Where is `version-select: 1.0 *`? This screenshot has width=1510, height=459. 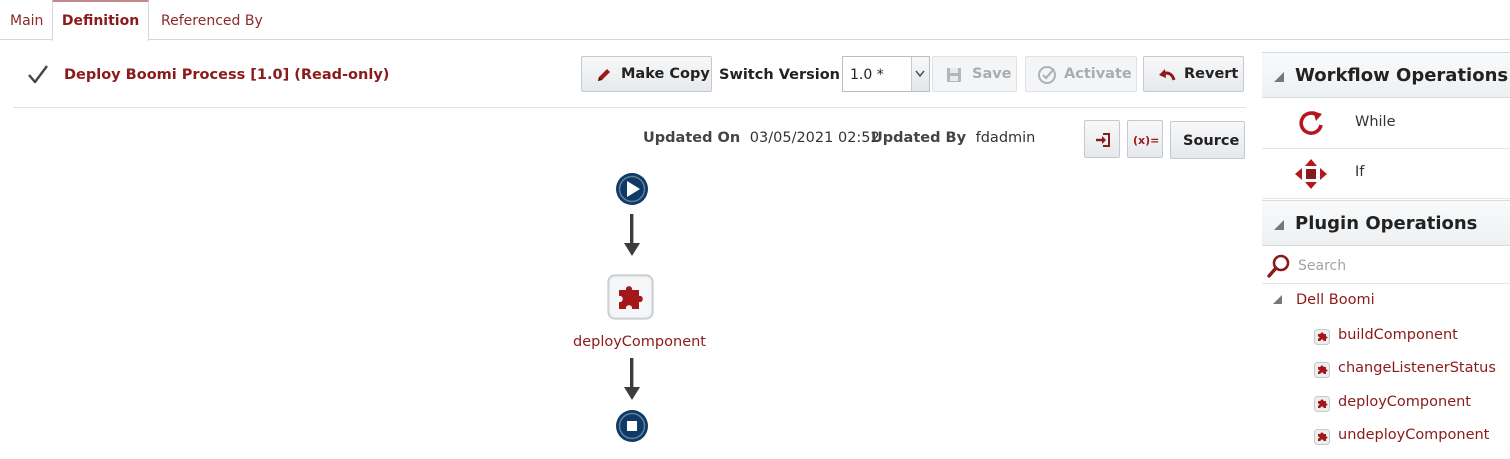 version-select: 1.0 * is located at coordinates (886, 74).